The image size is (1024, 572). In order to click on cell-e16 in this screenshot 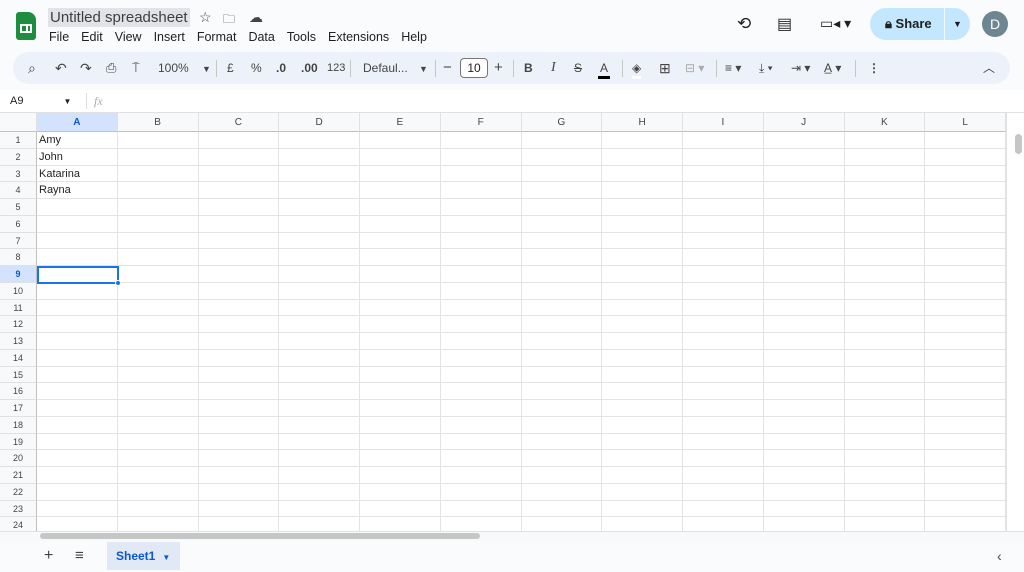, I will do `click(400, 391)`.